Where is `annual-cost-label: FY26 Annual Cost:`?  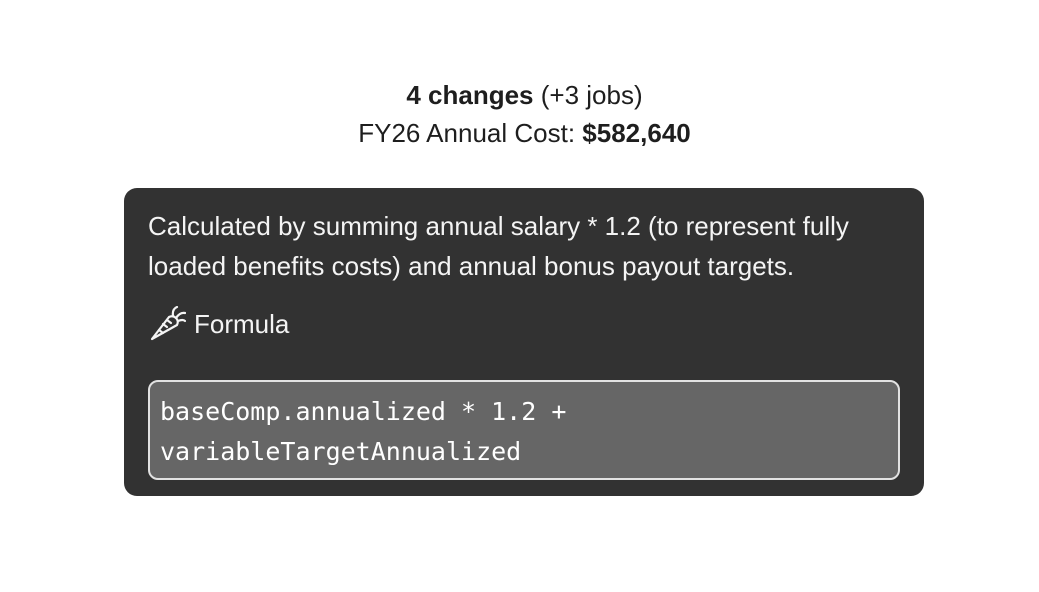
annual-cost-label: FY26 Annual Cost: is located at coordinates (467, 133).